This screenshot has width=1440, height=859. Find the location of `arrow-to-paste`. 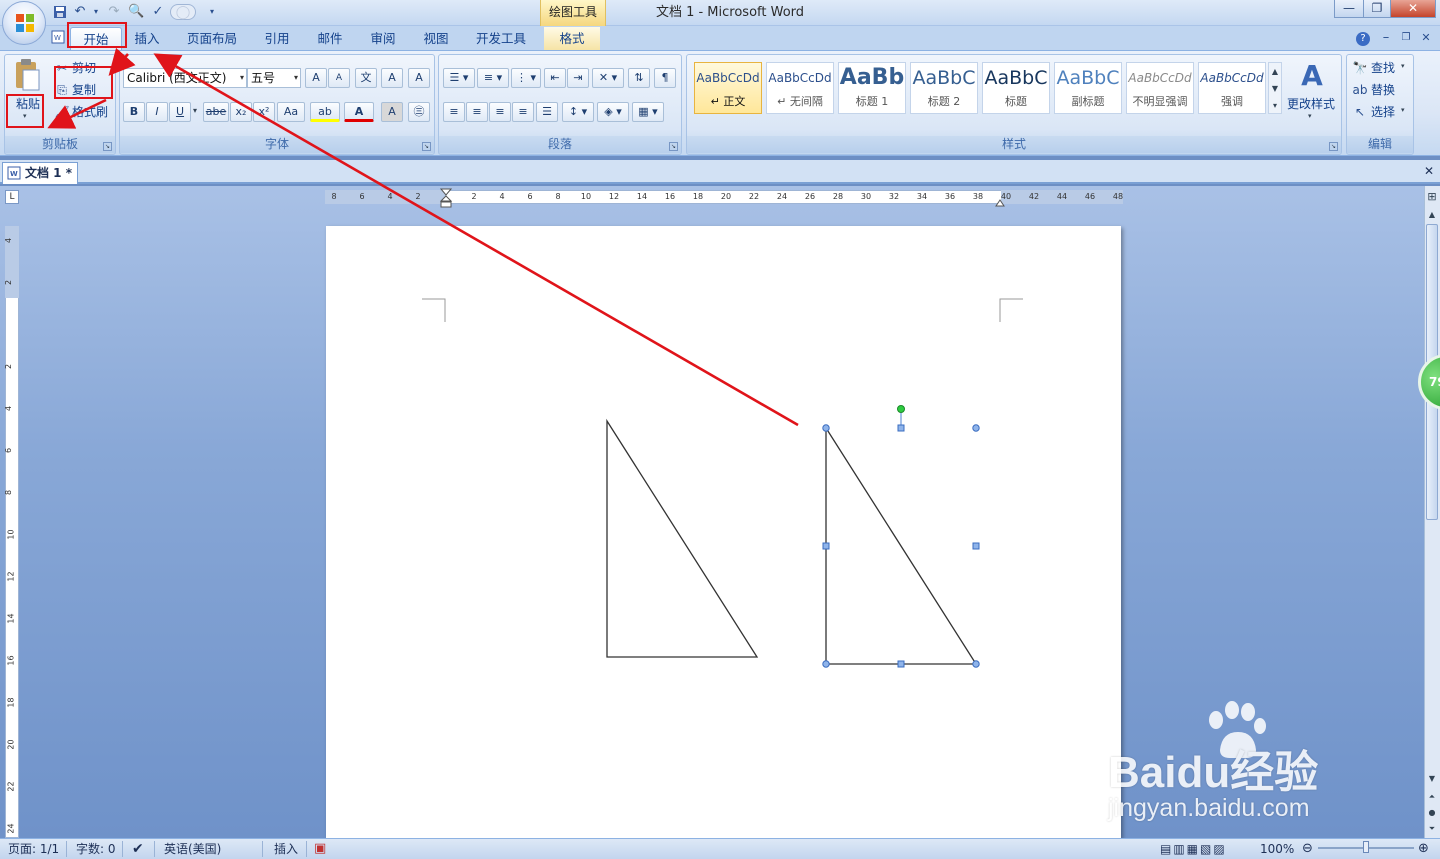

arrow-to-paste is located at coordinates (77, 113).